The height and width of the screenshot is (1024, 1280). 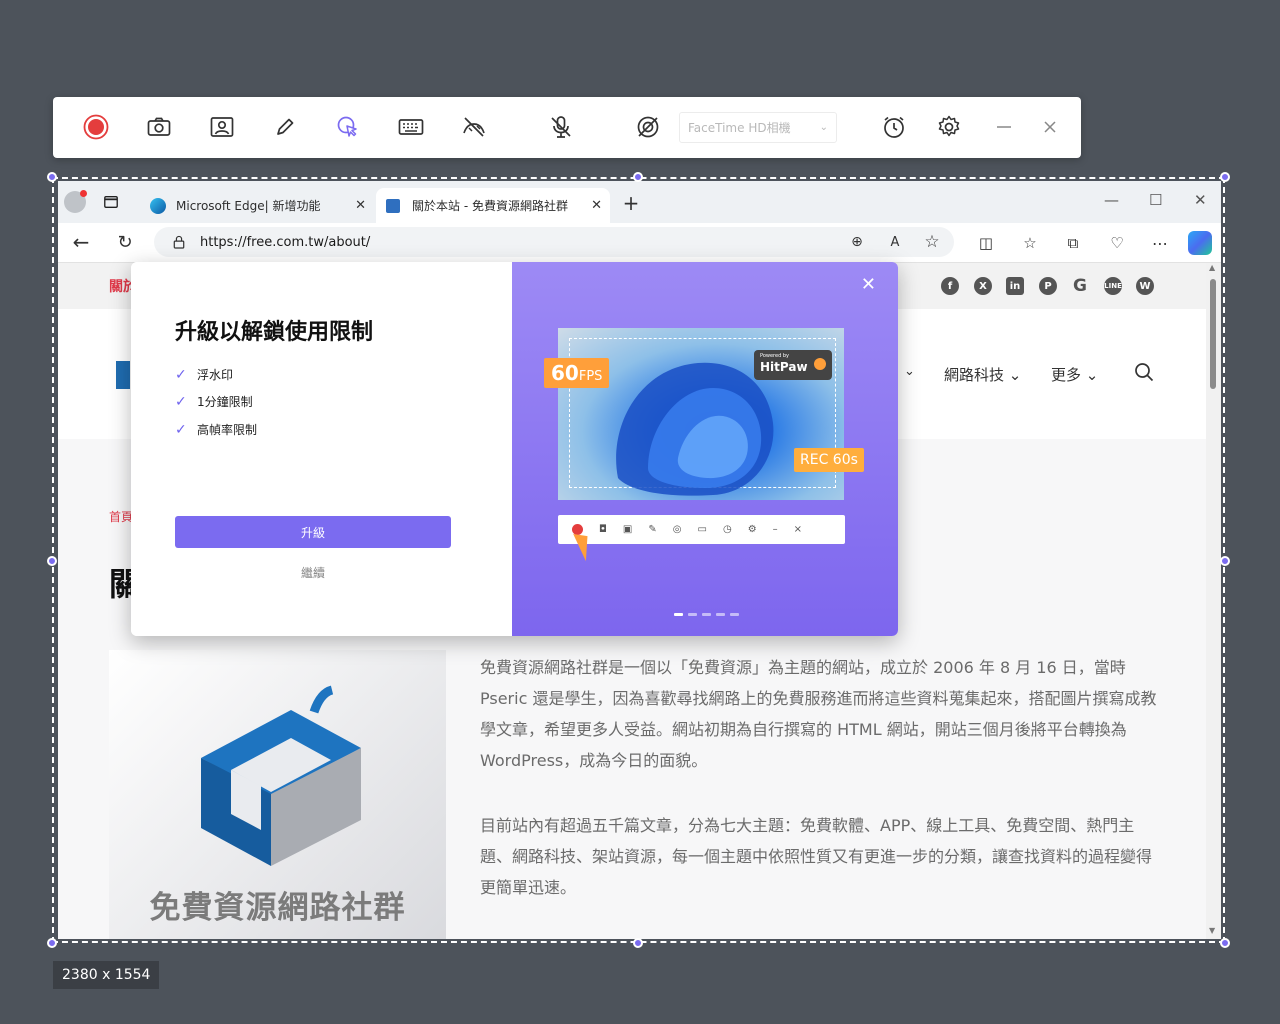 I want to click on webcam-icon: ▣, so click(x=627, y=529).